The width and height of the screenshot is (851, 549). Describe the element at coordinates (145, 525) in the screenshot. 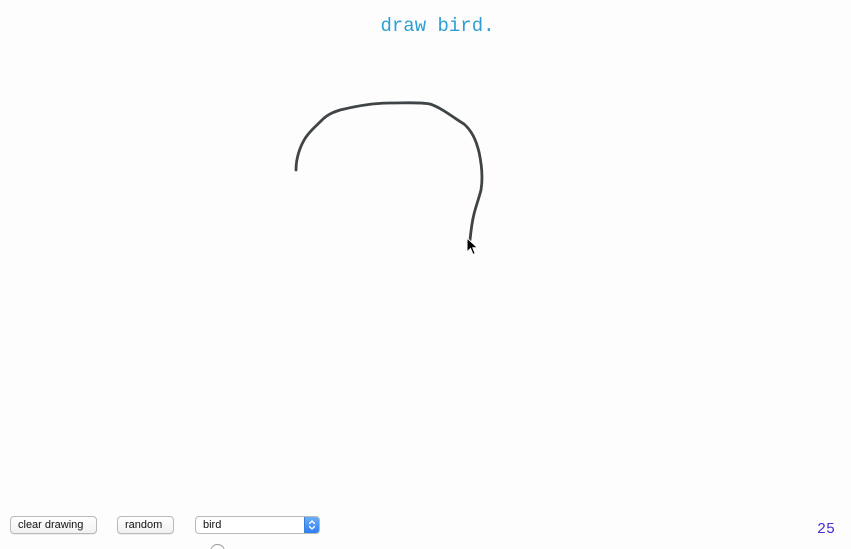

I see `random-button: random` at that location.